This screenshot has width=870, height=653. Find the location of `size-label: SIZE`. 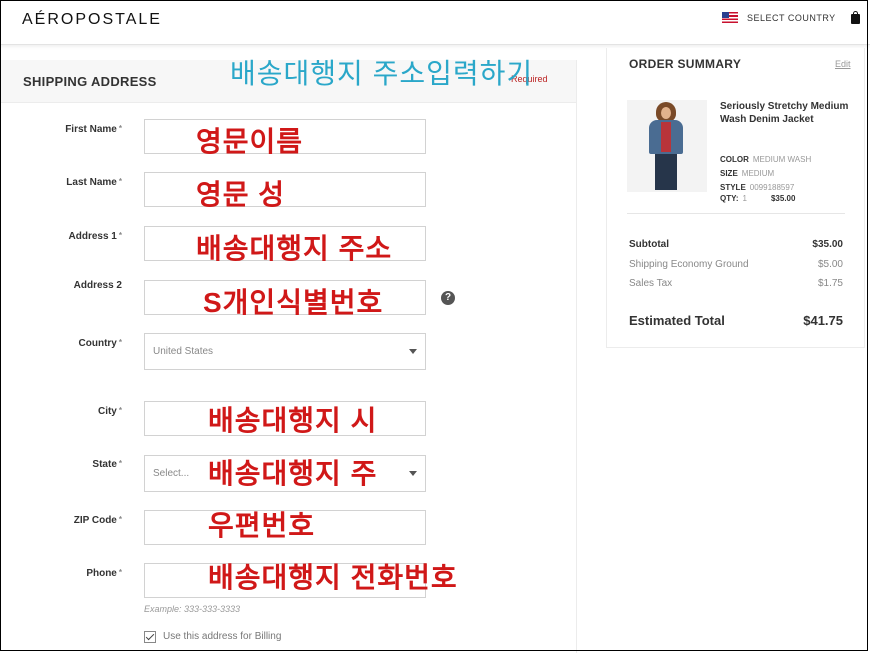

size-label: SIZE is located at coordinates (729, 173).